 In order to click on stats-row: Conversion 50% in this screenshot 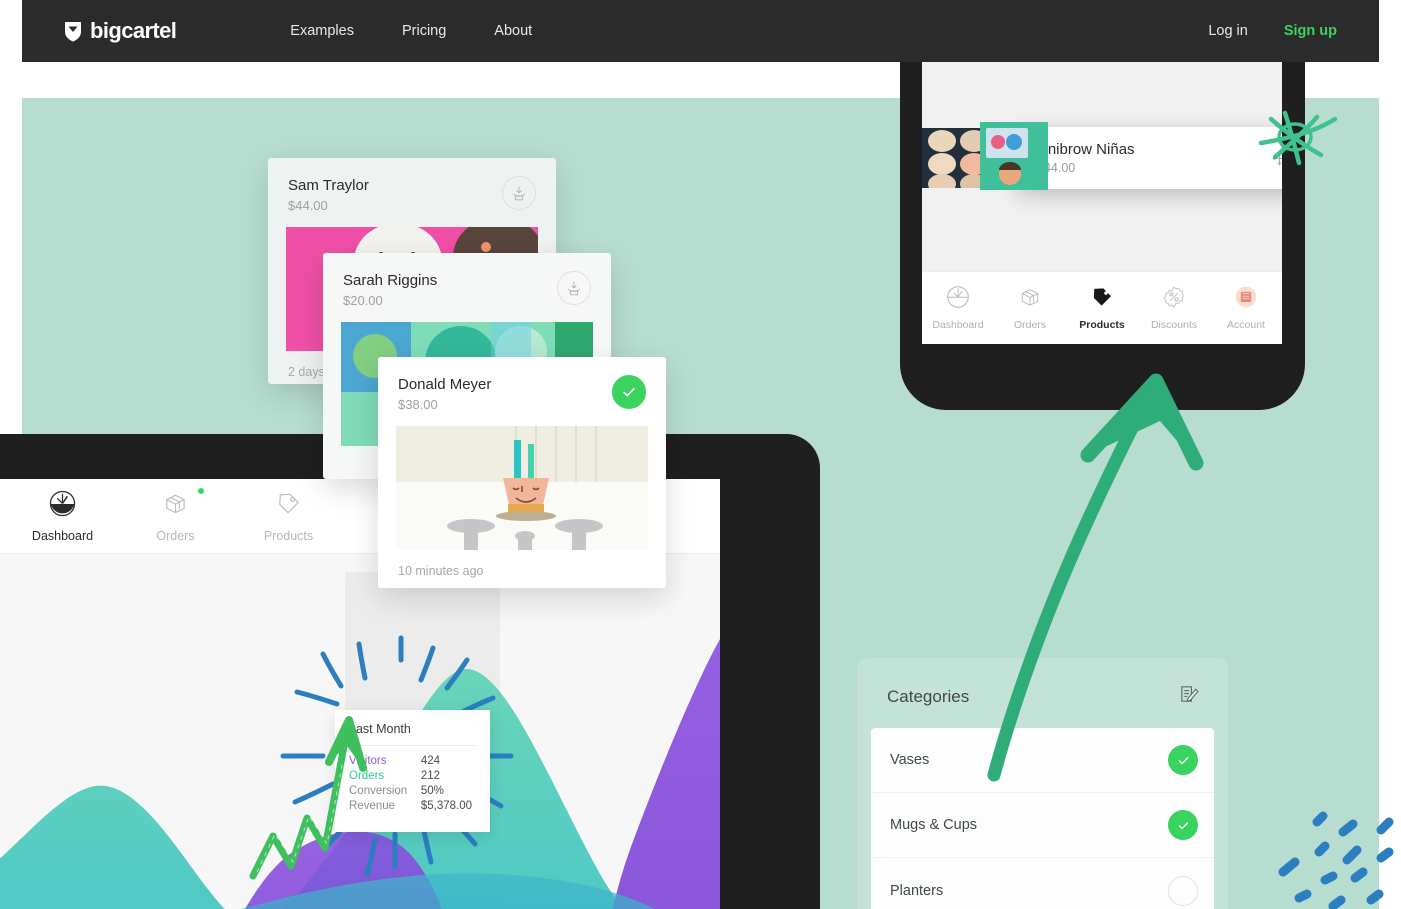, I will do `click(412, 790)`.